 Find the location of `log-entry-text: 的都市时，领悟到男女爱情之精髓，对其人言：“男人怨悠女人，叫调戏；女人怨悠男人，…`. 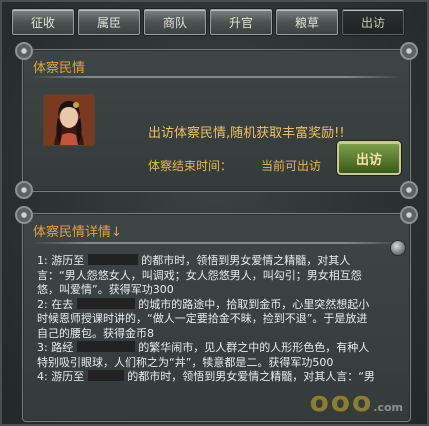

log-entry-text: 的都市时，领悟到男女爱情之精髓，对其人言：“男人怨悠女人，叫调戏；女人怨悠男人，… is located at coordinates (199, 275).